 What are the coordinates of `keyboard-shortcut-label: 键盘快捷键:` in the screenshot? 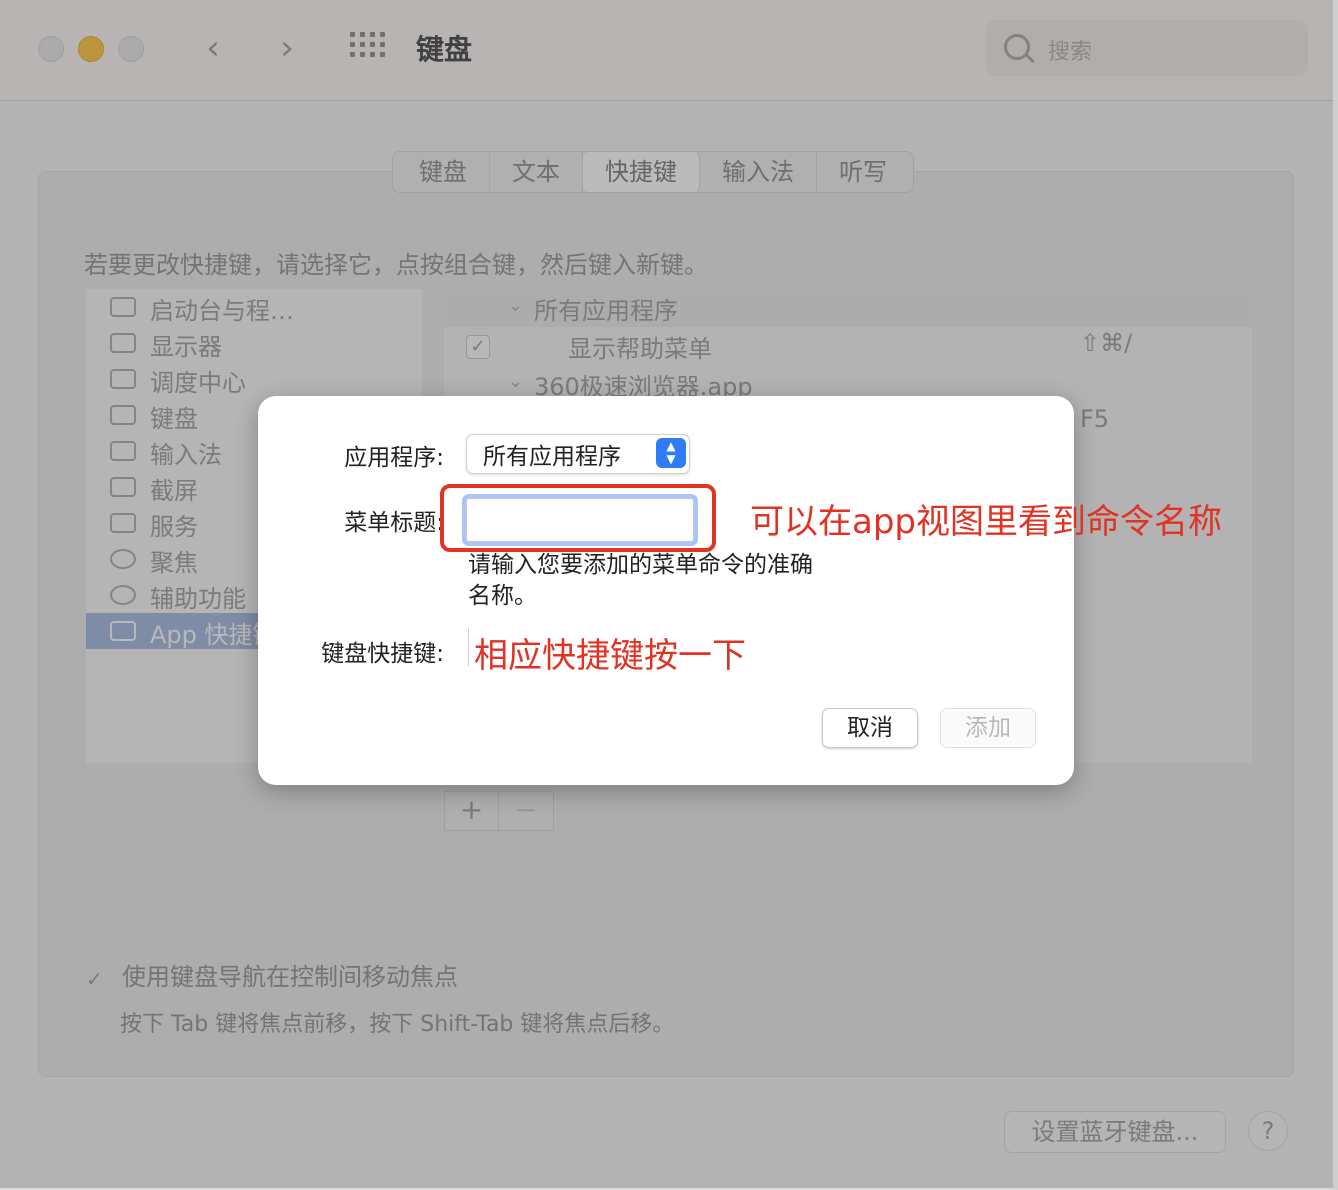 It's located at (382, 654).